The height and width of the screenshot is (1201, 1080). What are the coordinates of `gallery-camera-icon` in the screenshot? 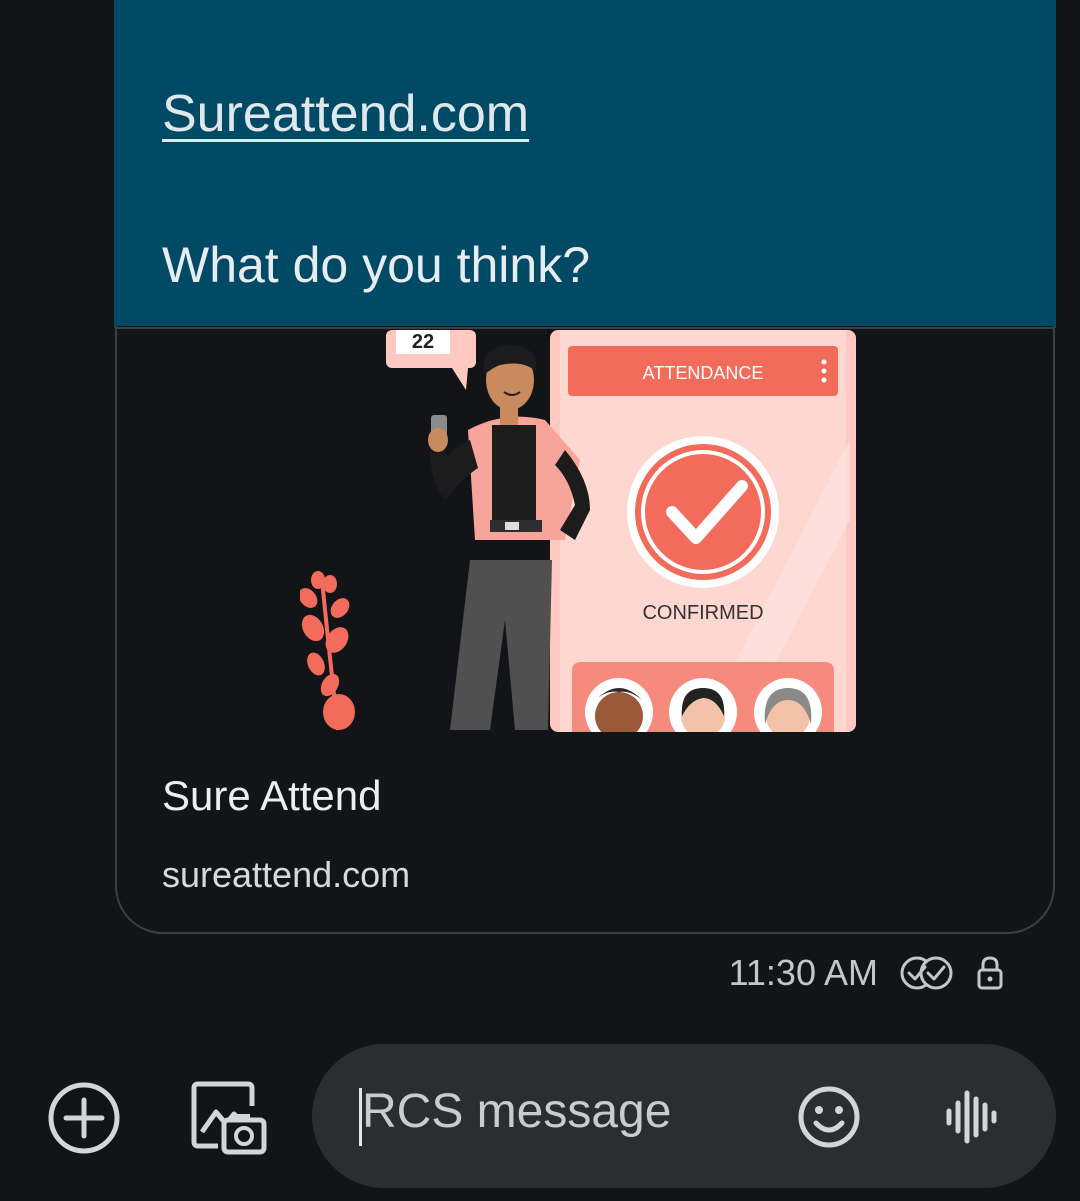 It's located at (229, 1118).